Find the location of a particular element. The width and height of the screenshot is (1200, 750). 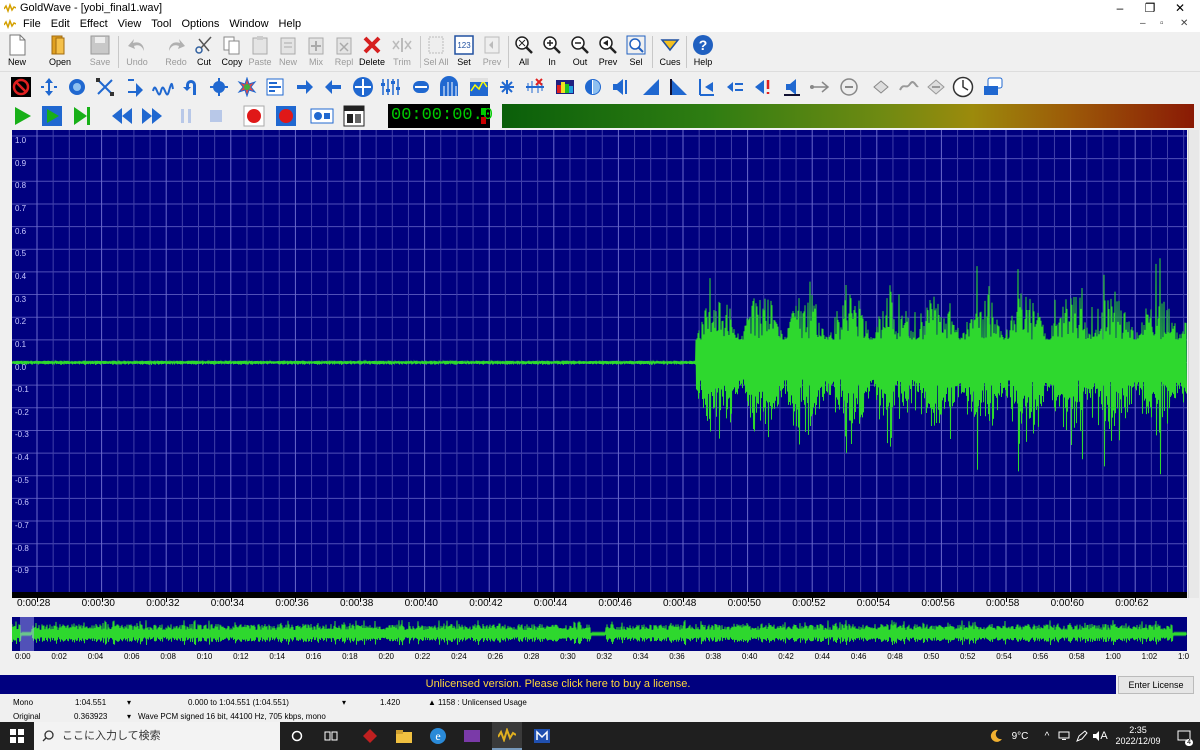

spectrum-filter-icon is located at coordinates (479, 87).